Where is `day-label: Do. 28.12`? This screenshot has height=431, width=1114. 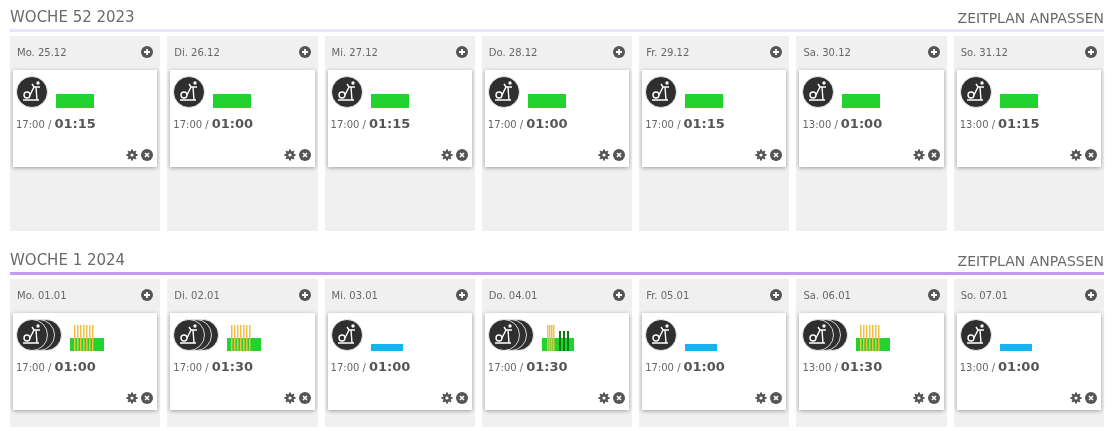 day-label: Do. 28.12 is located at coordinates (513, 52).